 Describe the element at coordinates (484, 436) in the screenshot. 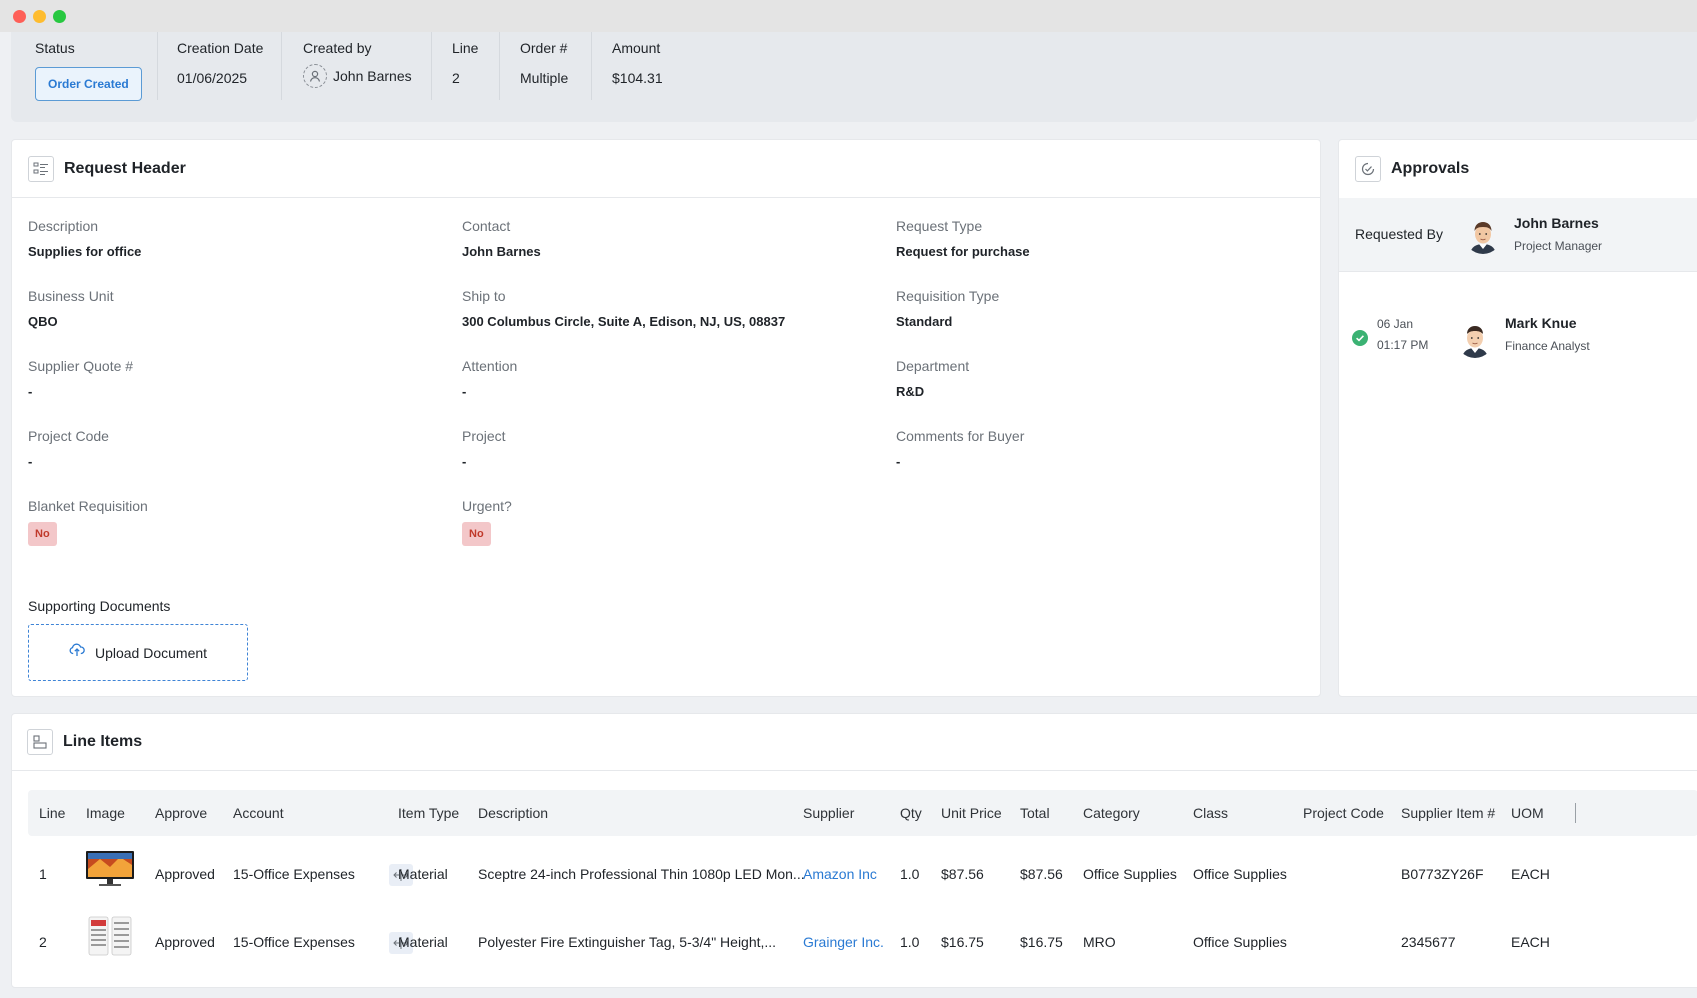

I see `project-label: Project` at that location.